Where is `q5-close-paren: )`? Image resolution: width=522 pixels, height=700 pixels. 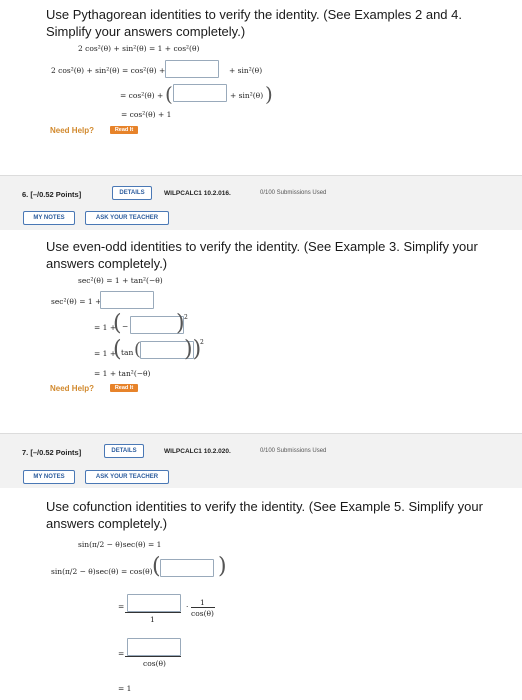
q5-close-paren: ) is located at coordinates (269, 94).